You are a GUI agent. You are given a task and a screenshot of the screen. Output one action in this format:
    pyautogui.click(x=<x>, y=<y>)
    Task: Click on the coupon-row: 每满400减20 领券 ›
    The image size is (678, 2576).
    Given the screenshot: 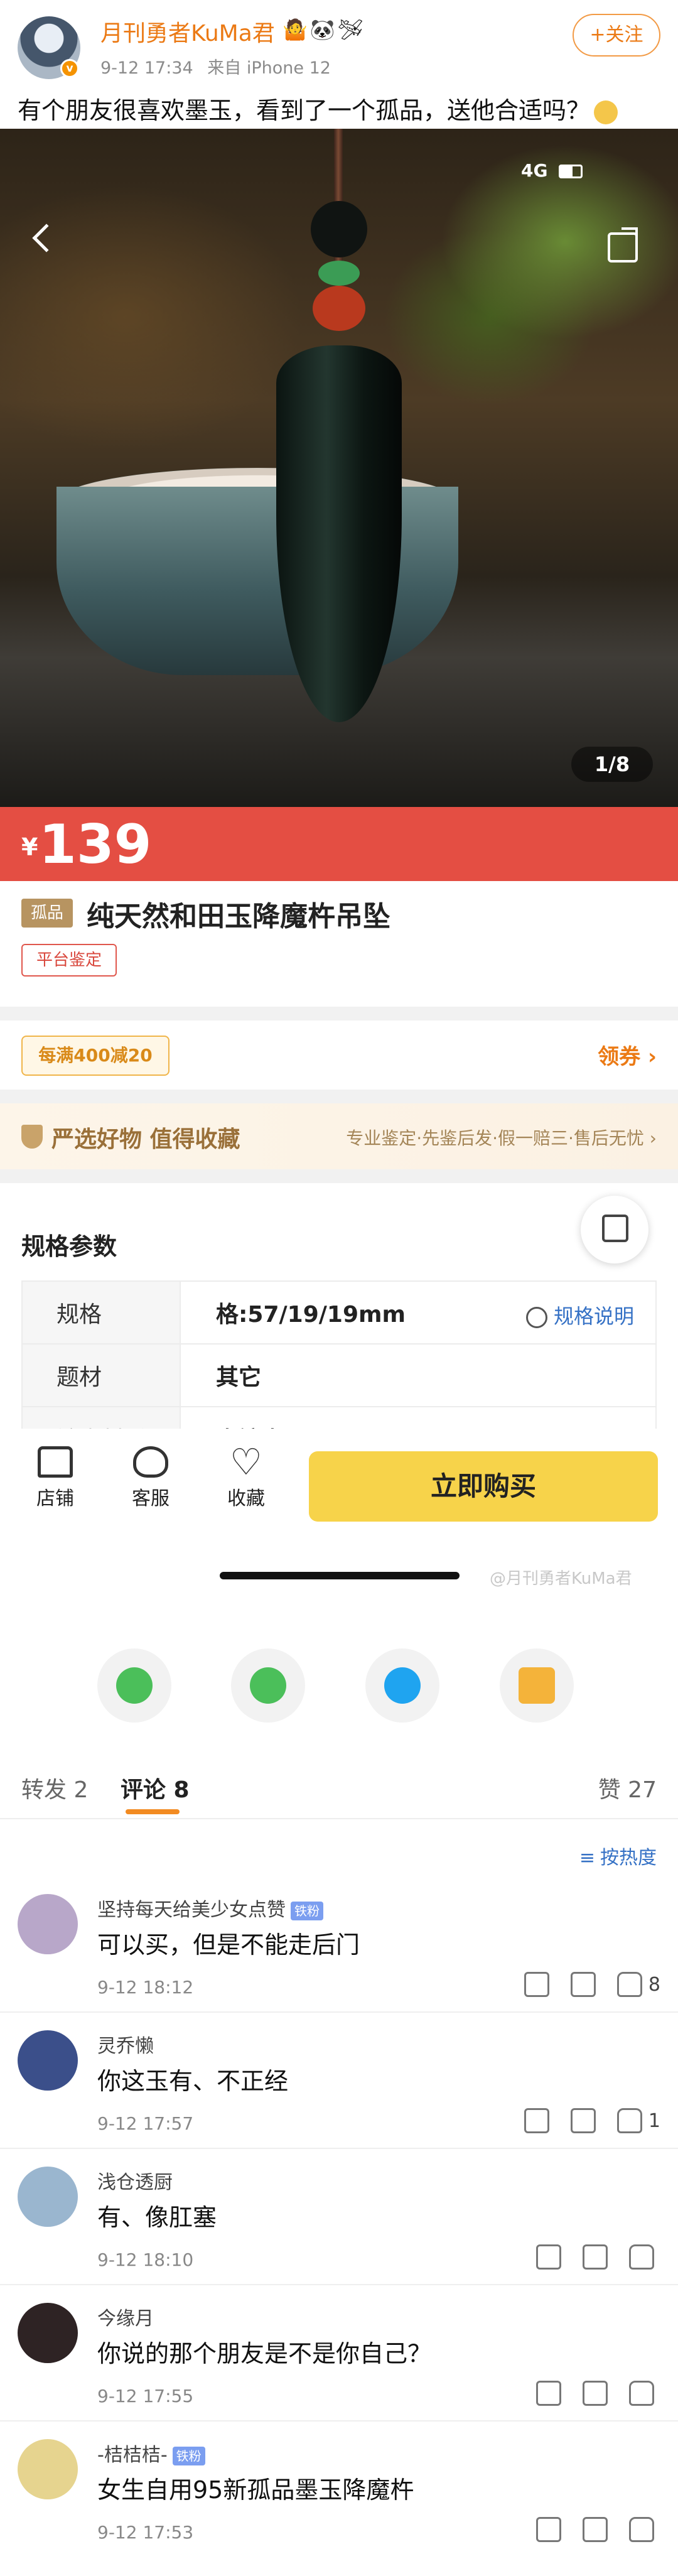 What is the action you would take?
    pyautogui.click(x=339, y=1055)
    